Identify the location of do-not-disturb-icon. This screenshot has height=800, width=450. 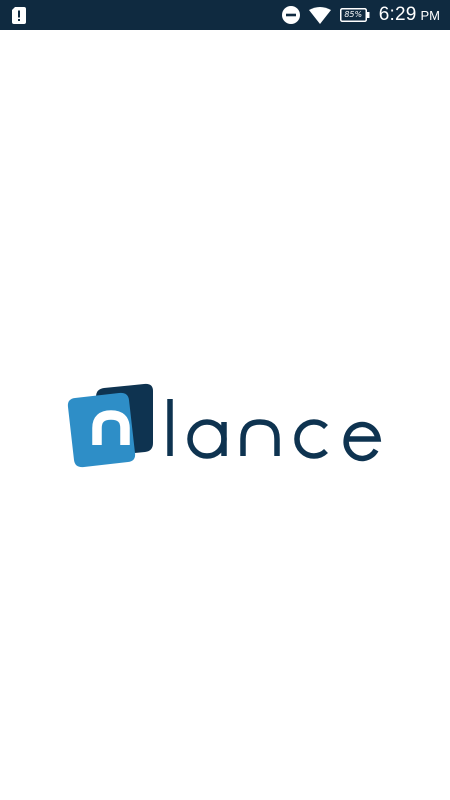
(290, 15).